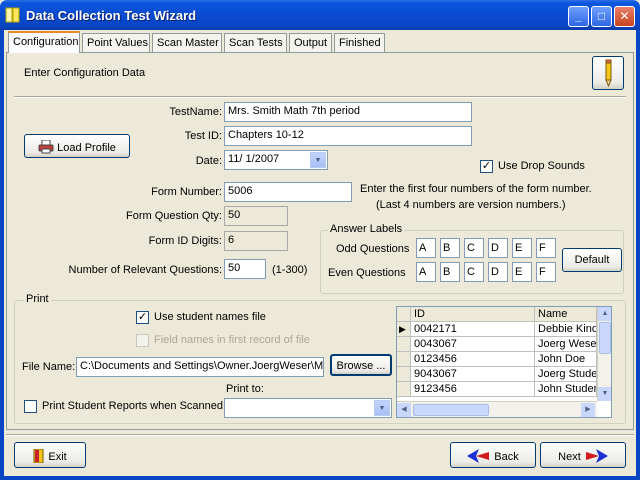  I want to click on even-label-input: D, so click(498, 272).